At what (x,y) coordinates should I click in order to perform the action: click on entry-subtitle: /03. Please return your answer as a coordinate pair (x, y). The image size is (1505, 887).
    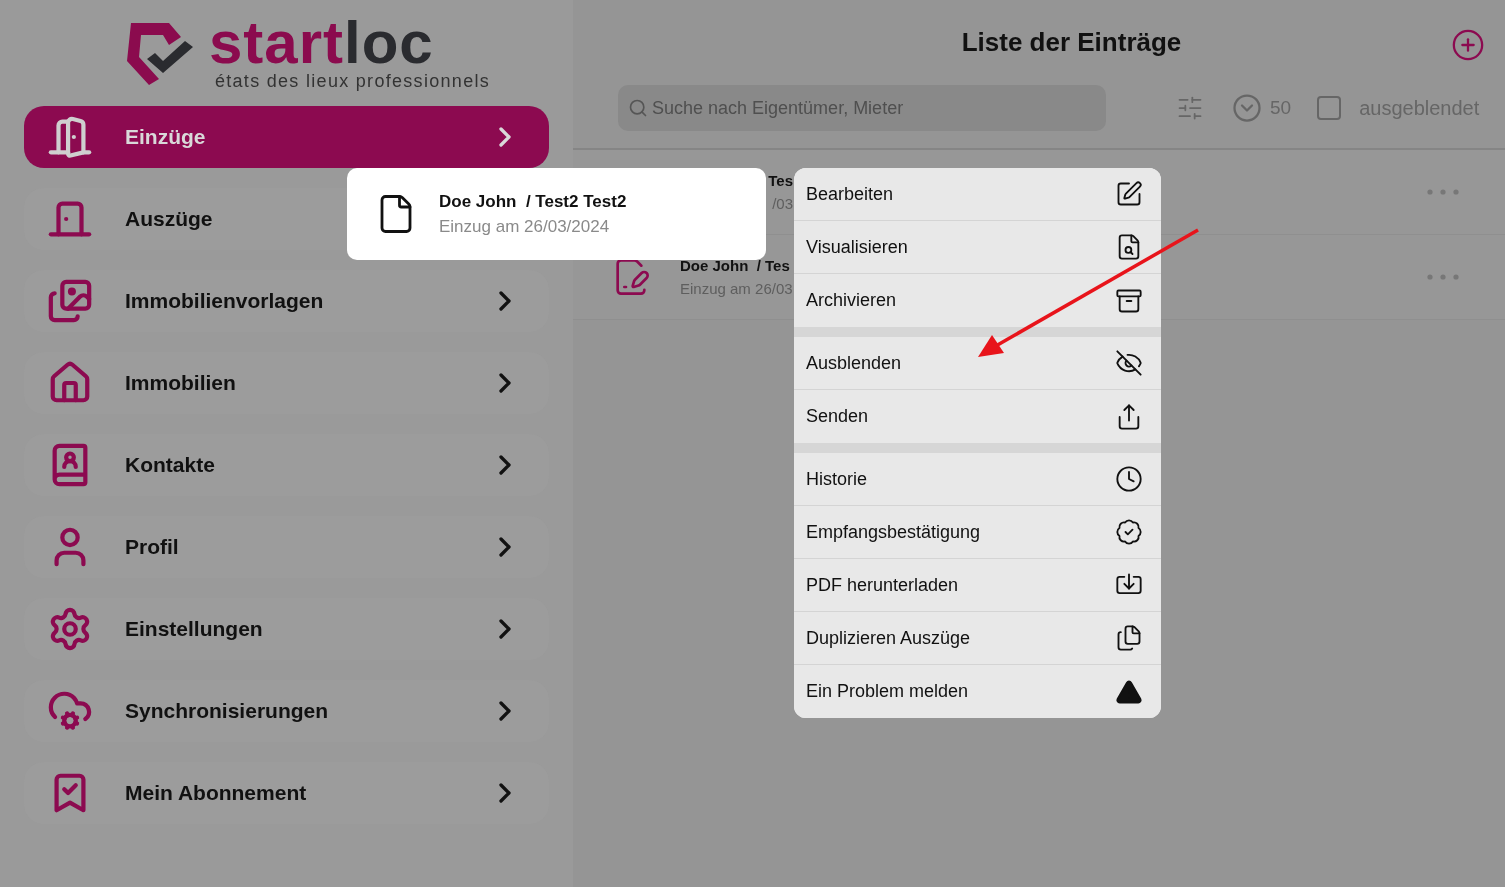
    Looking at the image, I should click on (782, 203).